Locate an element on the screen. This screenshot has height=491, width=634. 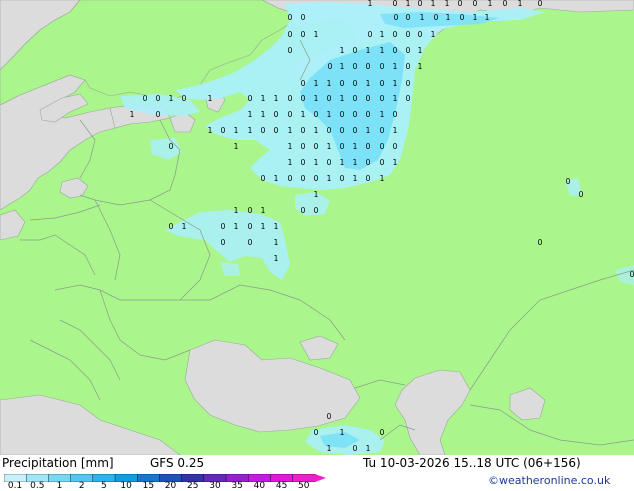
valid-time: Tu 10-03-2026 15..18 UTC (06+156) is located at coordinates (472, 463).